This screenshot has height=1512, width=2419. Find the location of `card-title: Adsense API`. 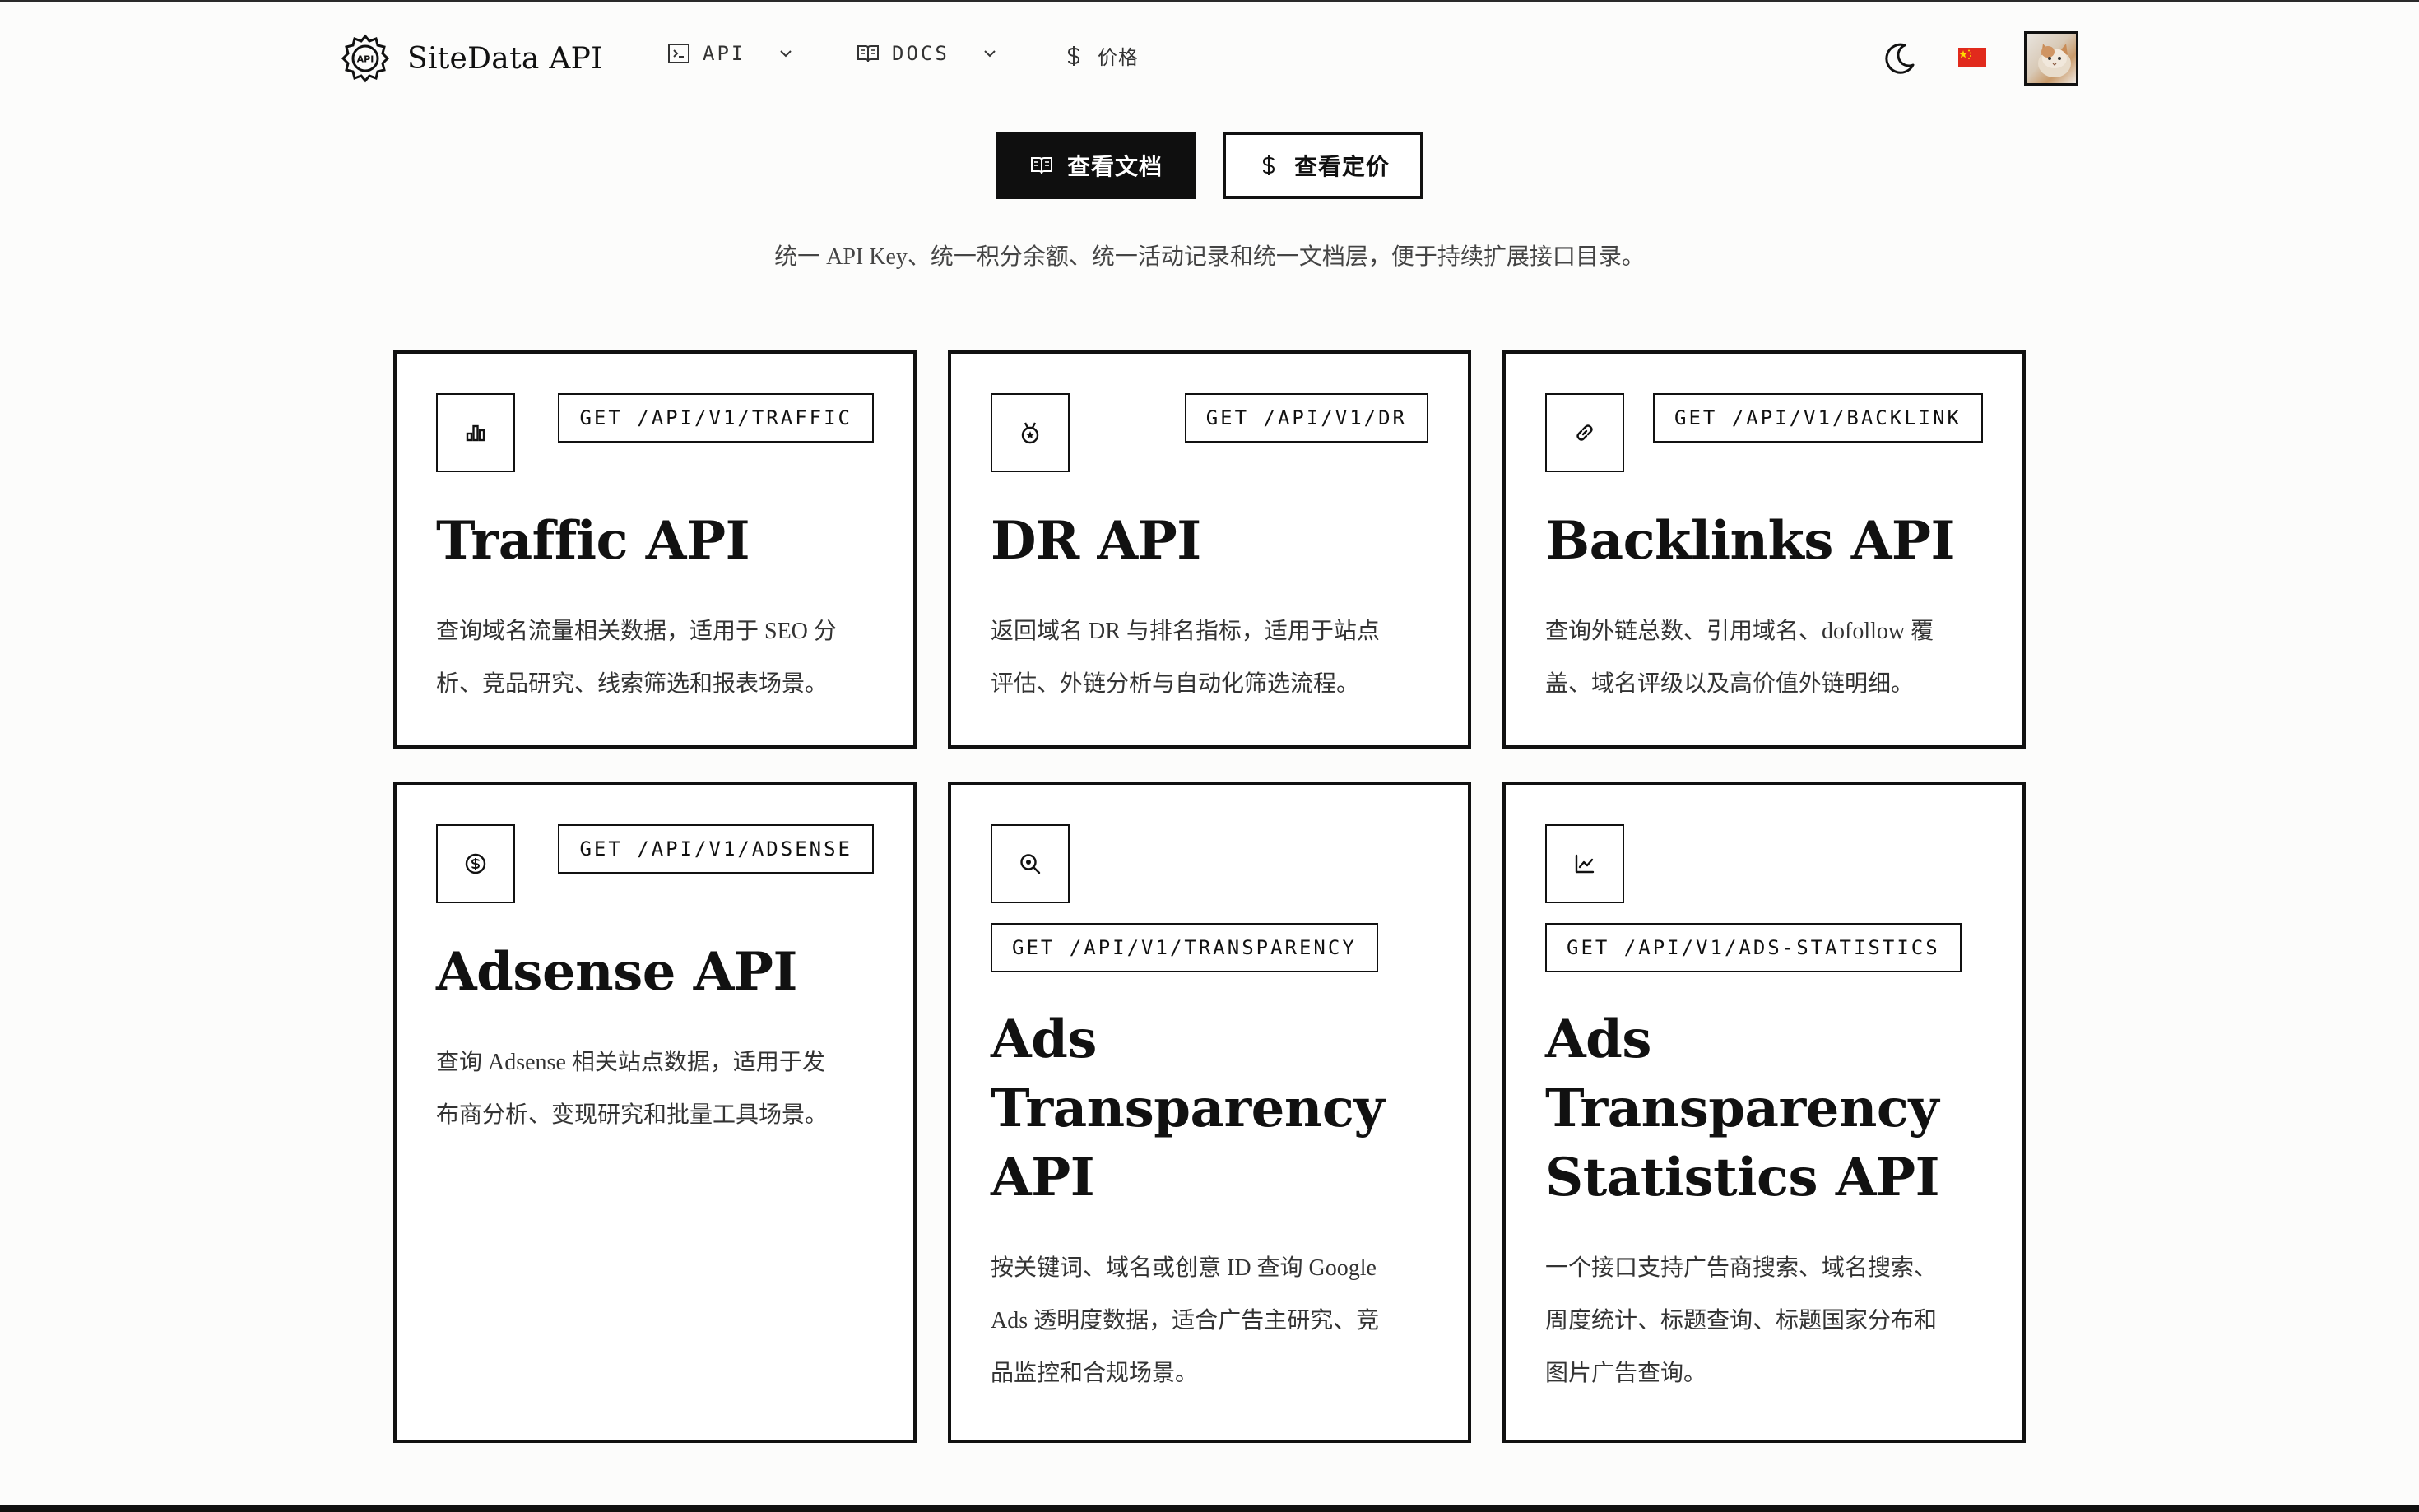

card-title: Adsense API is located at coordinates (616, 972).